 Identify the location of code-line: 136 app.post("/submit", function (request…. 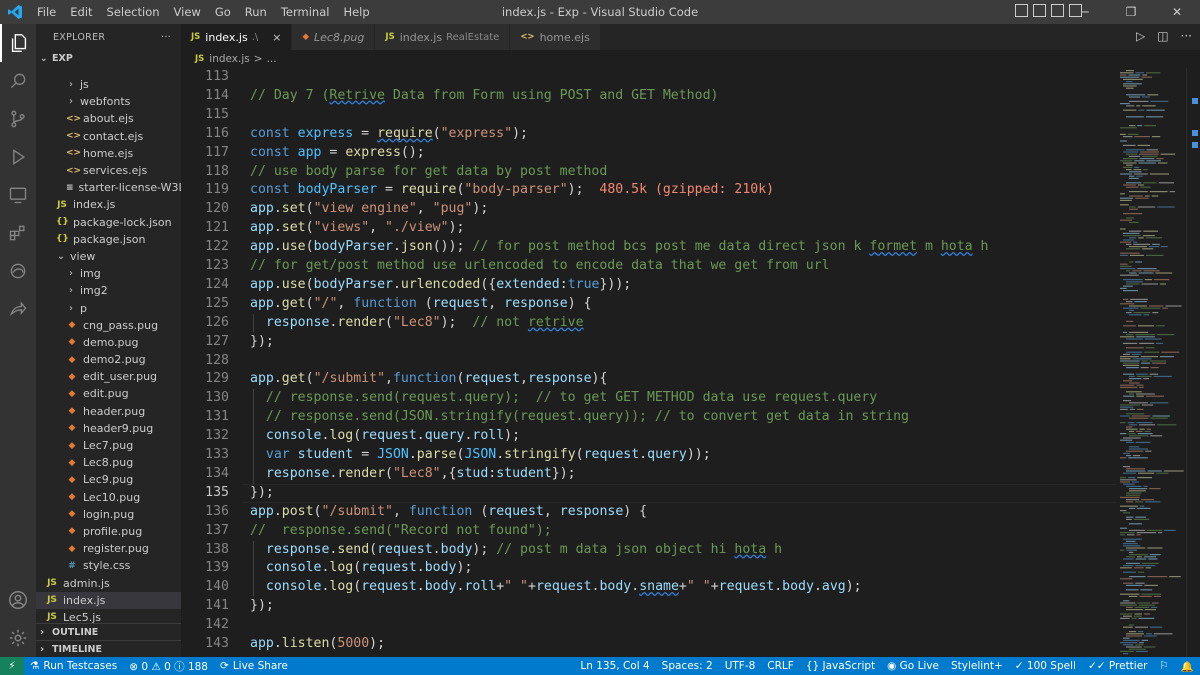
(648, 512).